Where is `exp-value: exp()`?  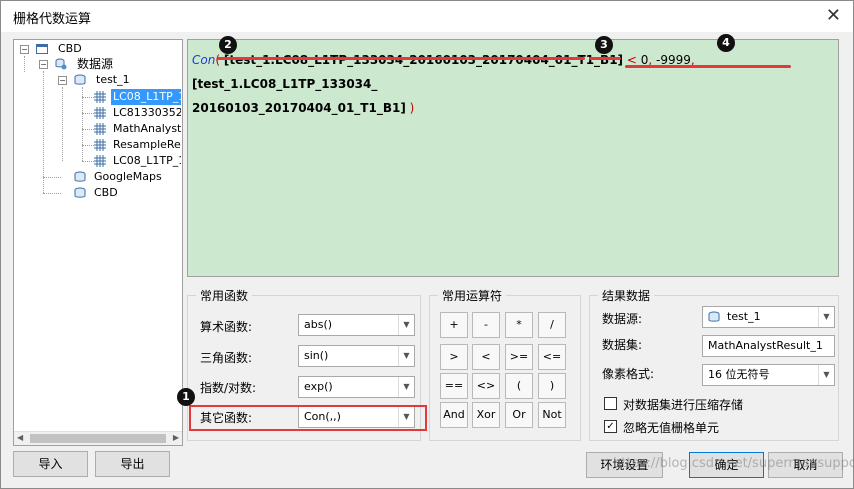
exp-value: exp() is located at coordinates (318, 386).